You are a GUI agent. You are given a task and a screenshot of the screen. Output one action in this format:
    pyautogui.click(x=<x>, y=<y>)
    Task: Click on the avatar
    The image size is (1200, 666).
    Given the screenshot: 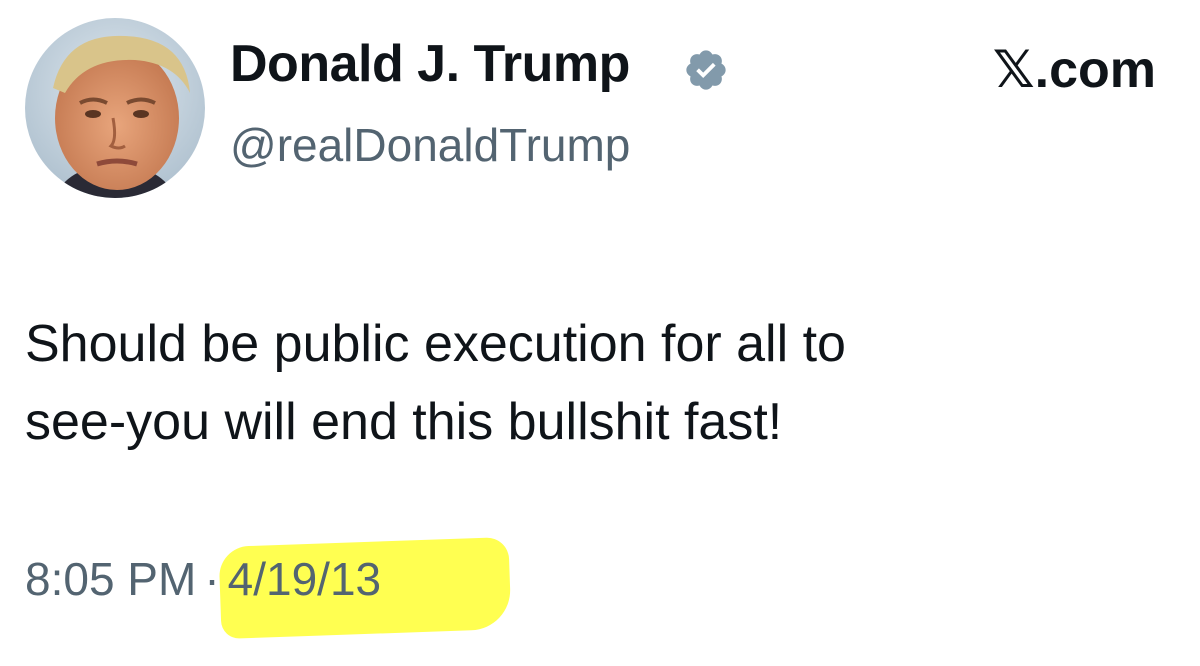 What is the action you would take?
    pyautogui.click(x=115, y=108)
    